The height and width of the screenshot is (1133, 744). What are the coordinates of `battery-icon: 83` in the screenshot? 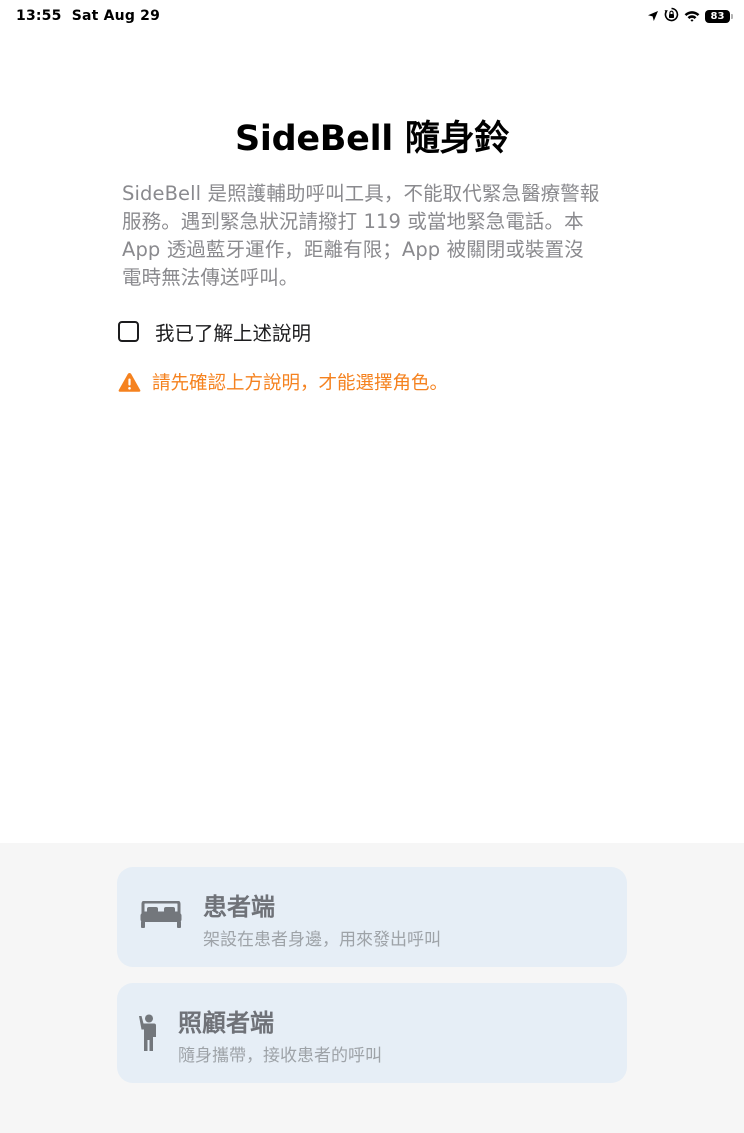 It's located at (719, 16).